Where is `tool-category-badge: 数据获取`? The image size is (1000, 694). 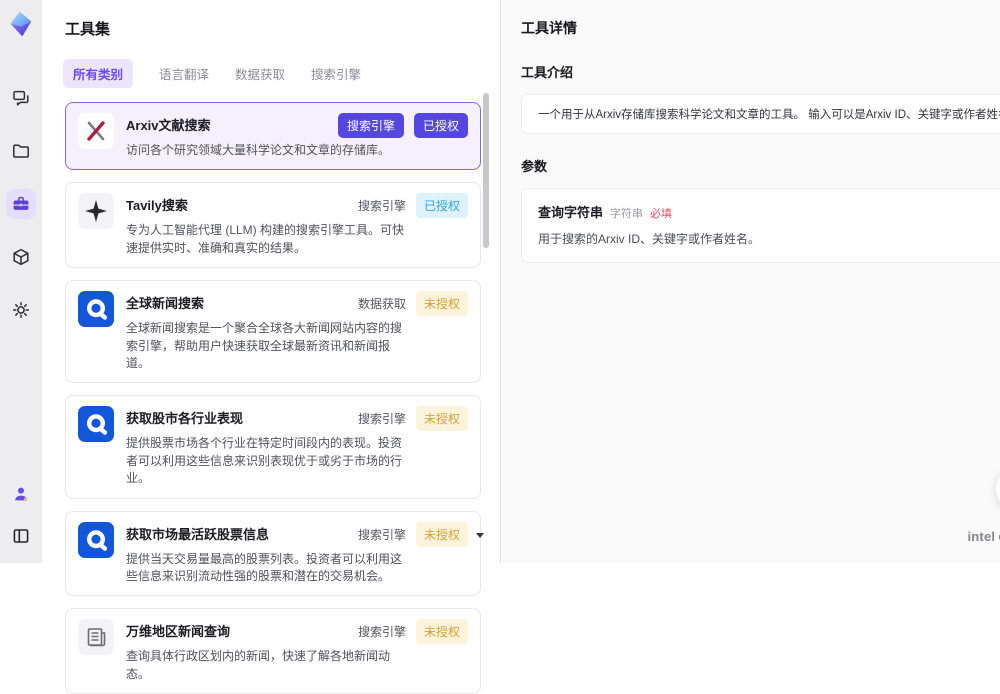
tool-category-badge: 数据获取 is located at coordinates (381, 304).